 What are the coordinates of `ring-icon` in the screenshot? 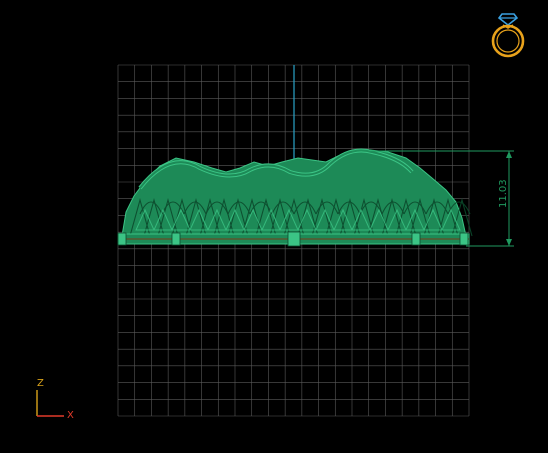 It's located at (508, 41).